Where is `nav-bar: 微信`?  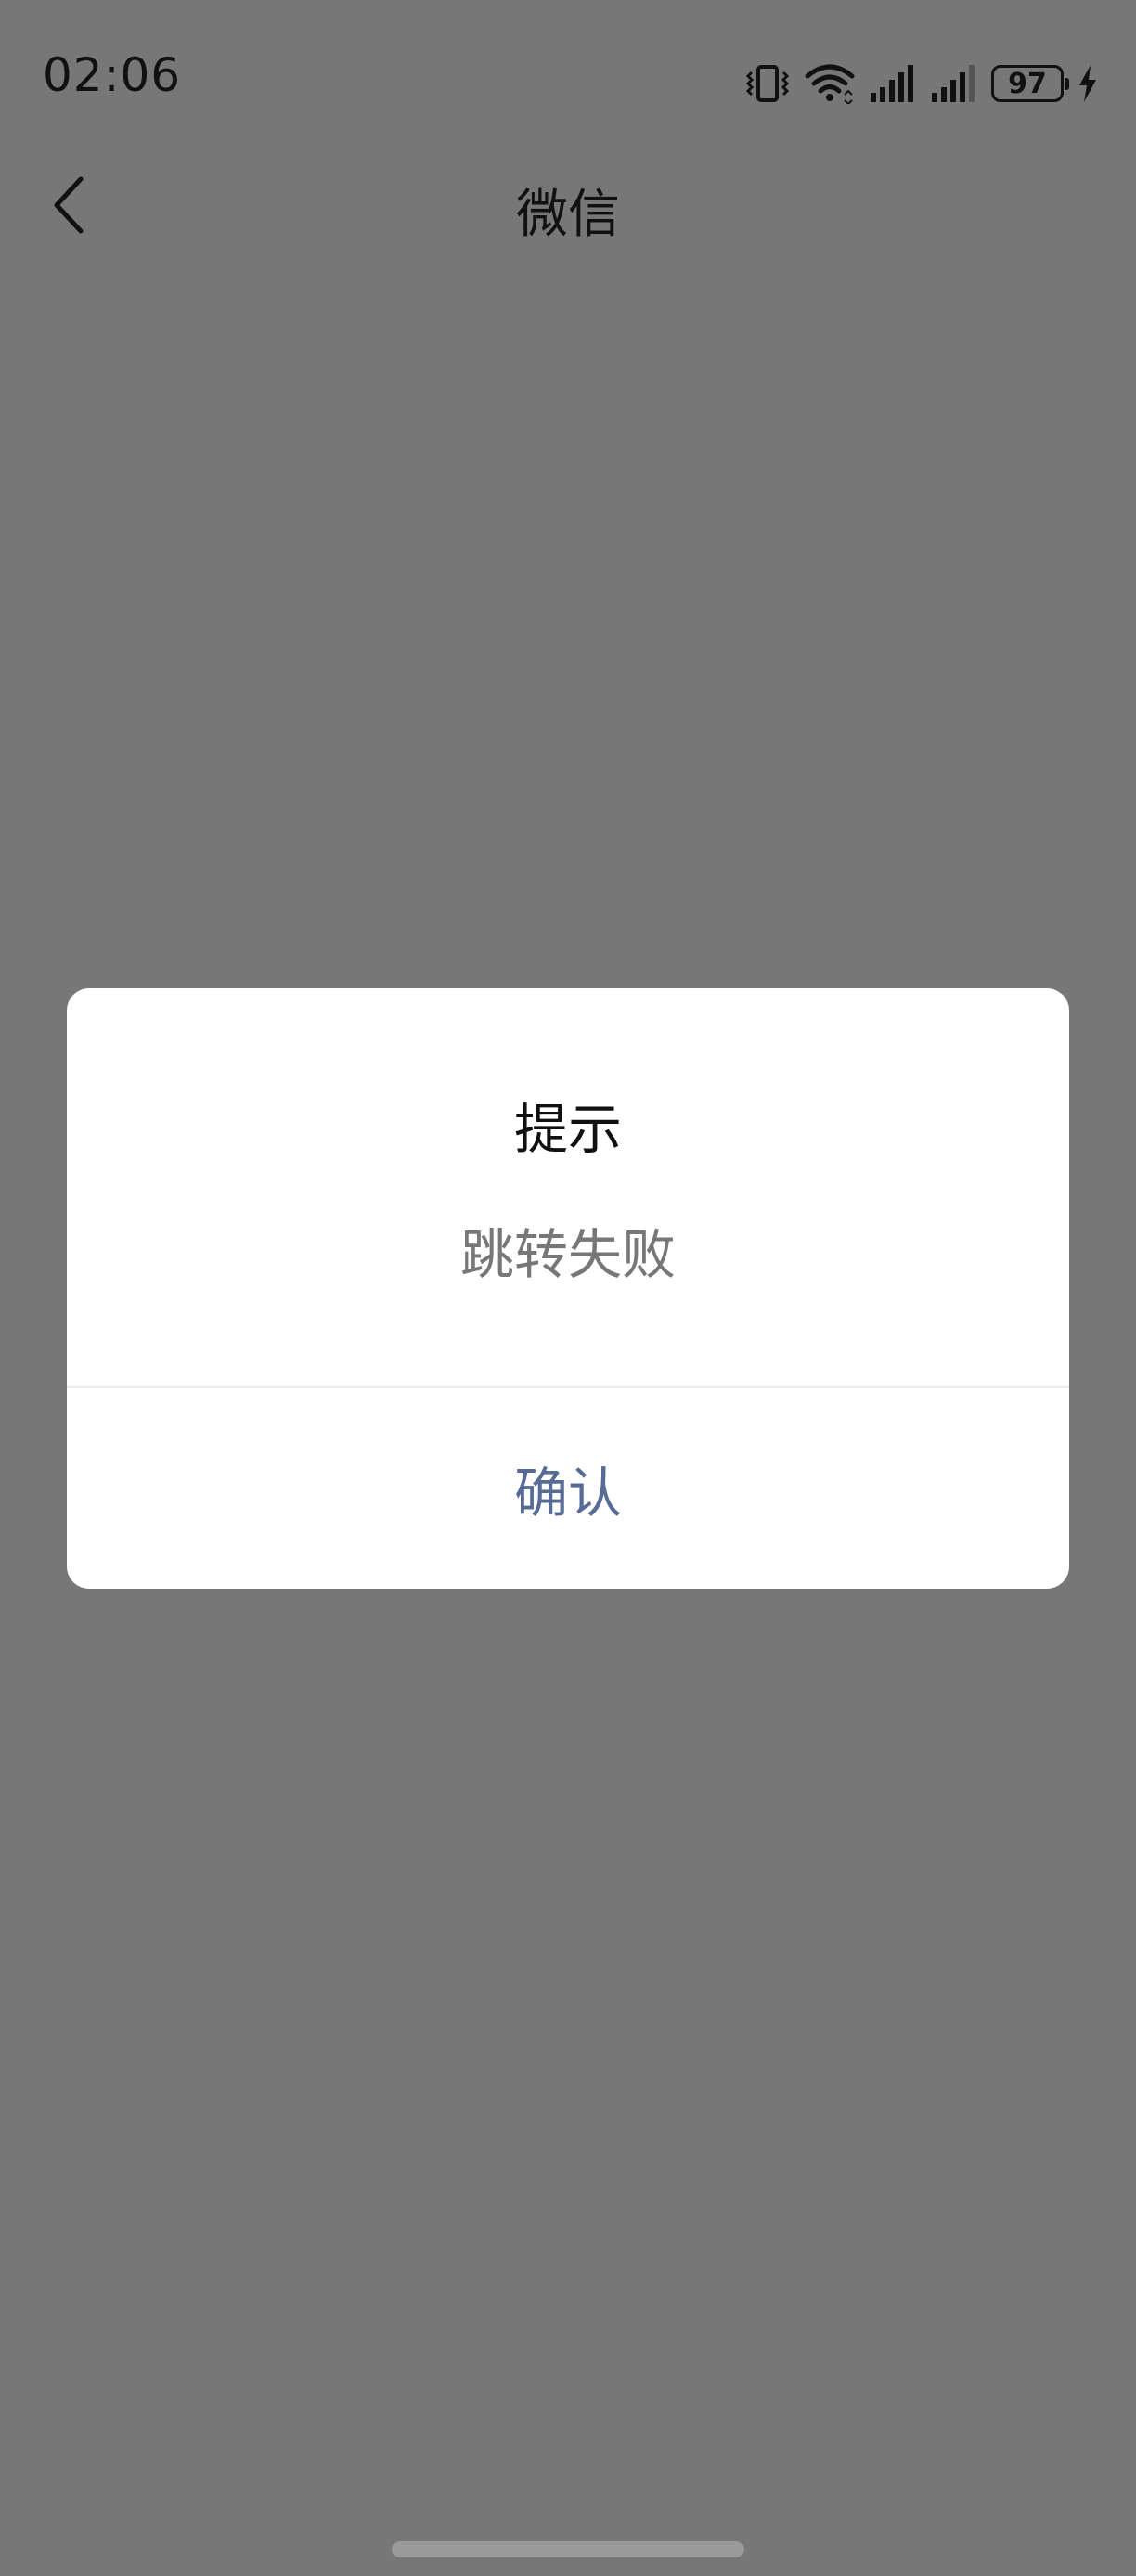 nav-bar: 微信 is located at coordinates (568, 208).